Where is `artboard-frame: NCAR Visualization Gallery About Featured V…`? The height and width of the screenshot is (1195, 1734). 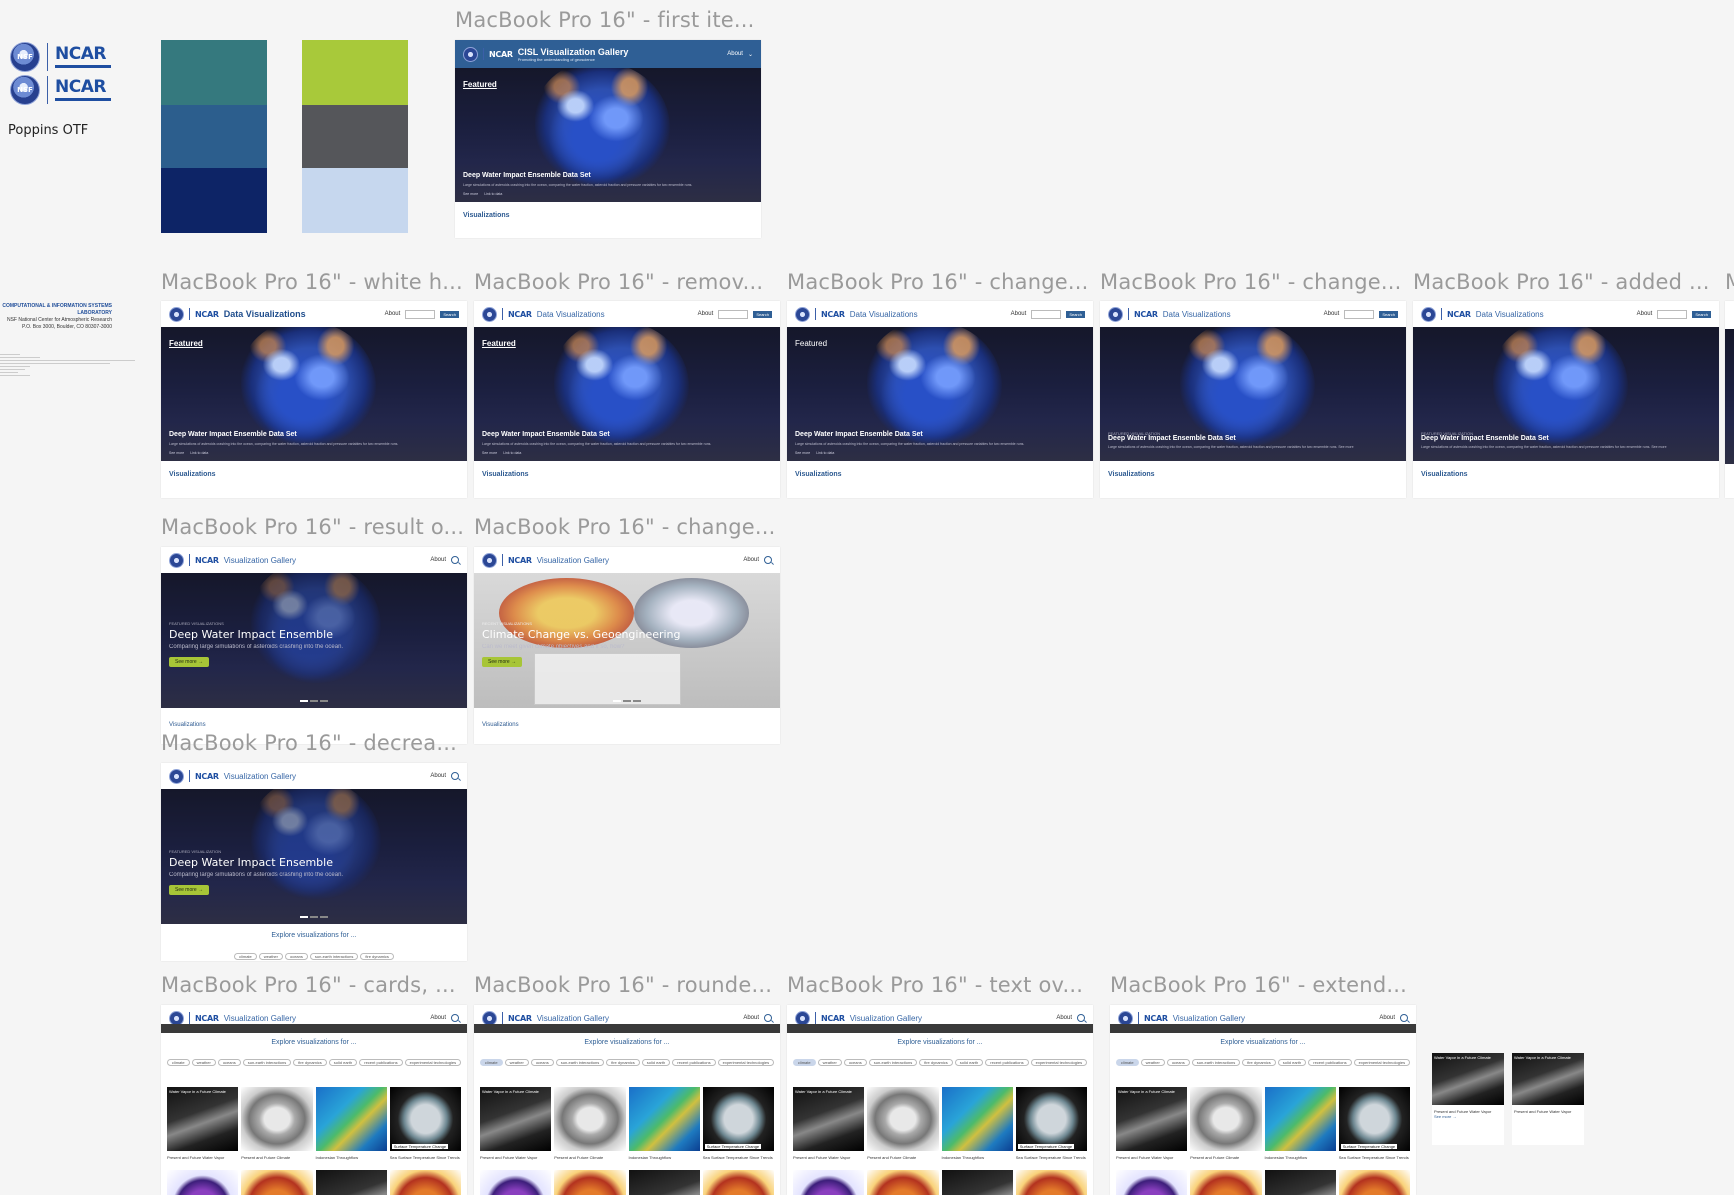 artboard-frame: NCAR Visualization Gallery About Featured V… is located at coordinates (314, 862).